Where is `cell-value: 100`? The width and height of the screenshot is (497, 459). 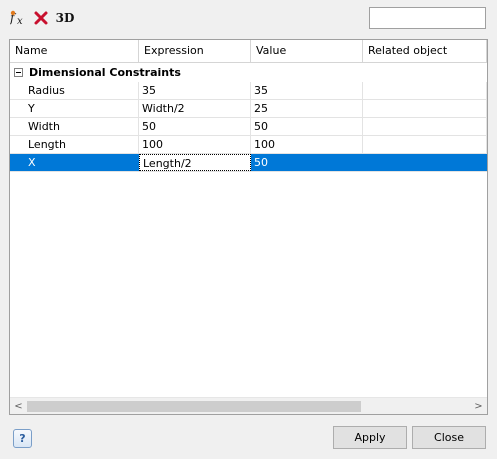 cell-value: 100 is located at coordinates (307, 144).